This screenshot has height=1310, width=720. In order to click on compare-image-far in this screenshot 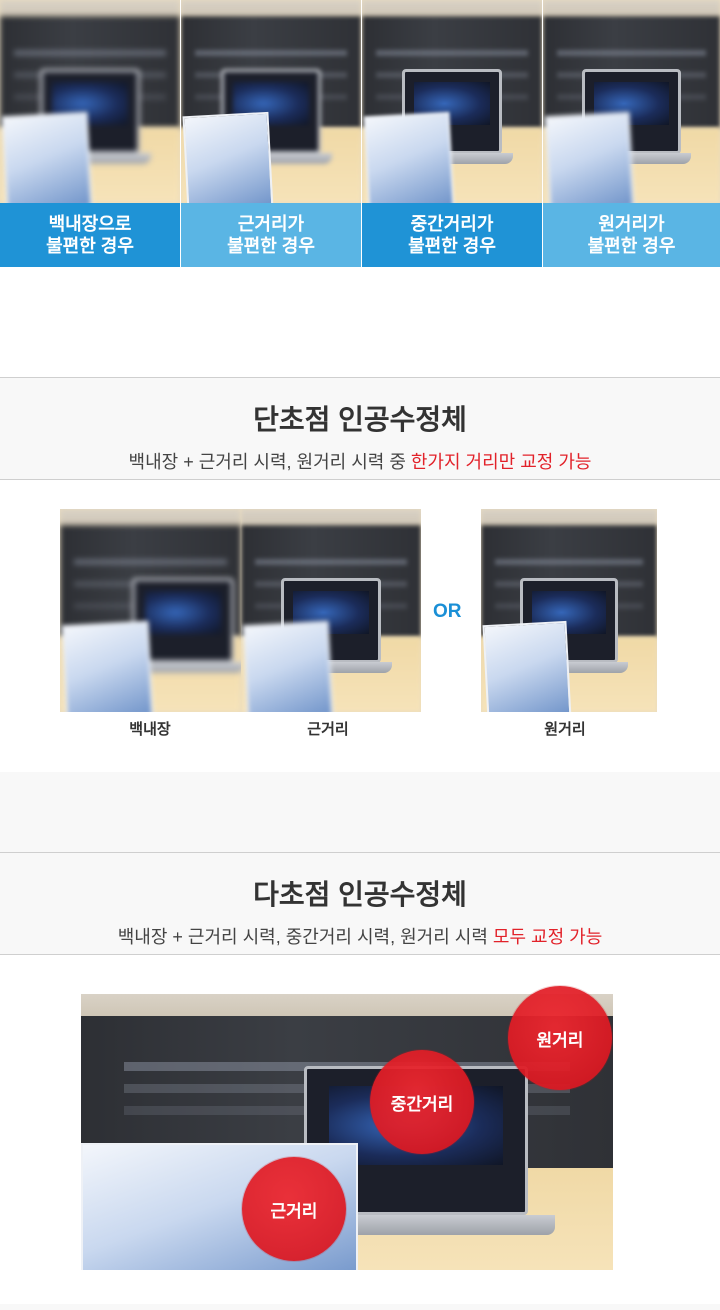, I will do `click(569, 610)`.